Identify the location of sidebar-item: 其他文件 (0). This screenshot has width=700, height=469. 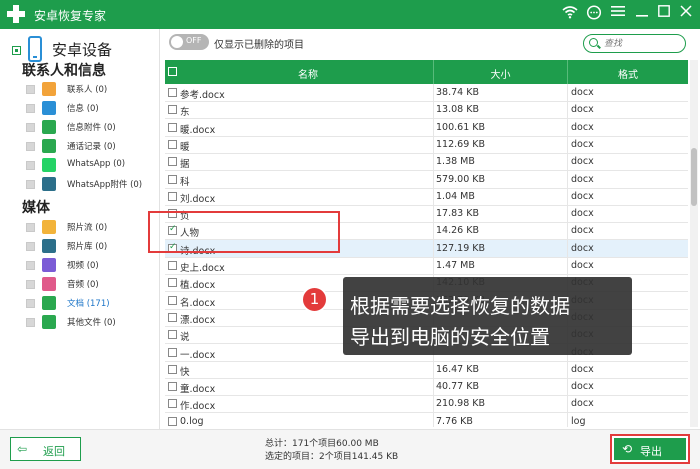
(91, 323).